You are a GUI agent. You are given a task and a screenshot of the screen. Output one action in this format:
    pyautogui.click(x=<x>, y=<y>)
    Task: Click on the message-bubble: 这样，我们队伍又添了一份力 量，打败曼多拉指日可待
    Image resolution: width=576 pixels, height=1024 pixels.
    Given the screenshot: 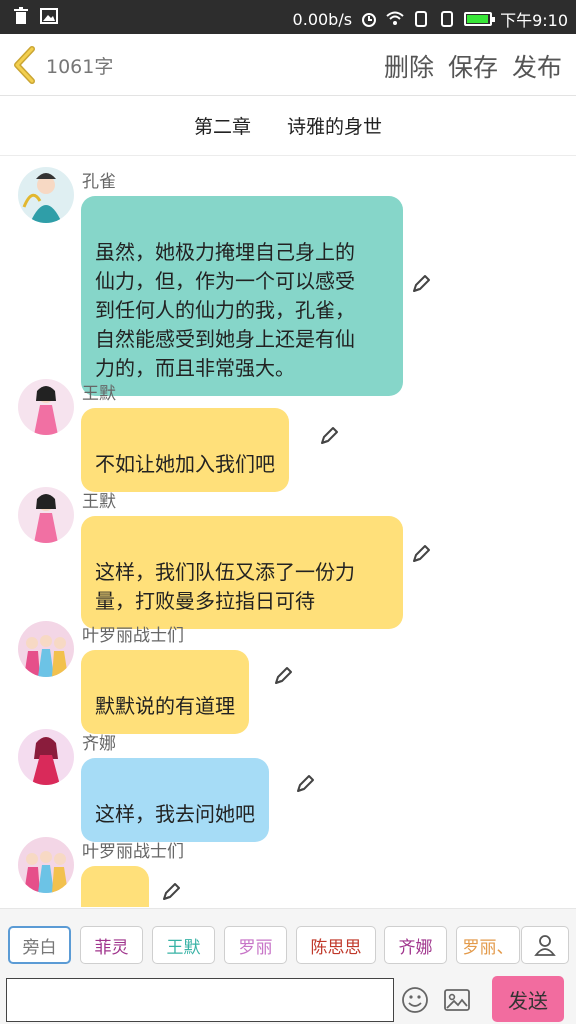 What is the action you would take?
    pyautogui.click(x=242, y=572)
    